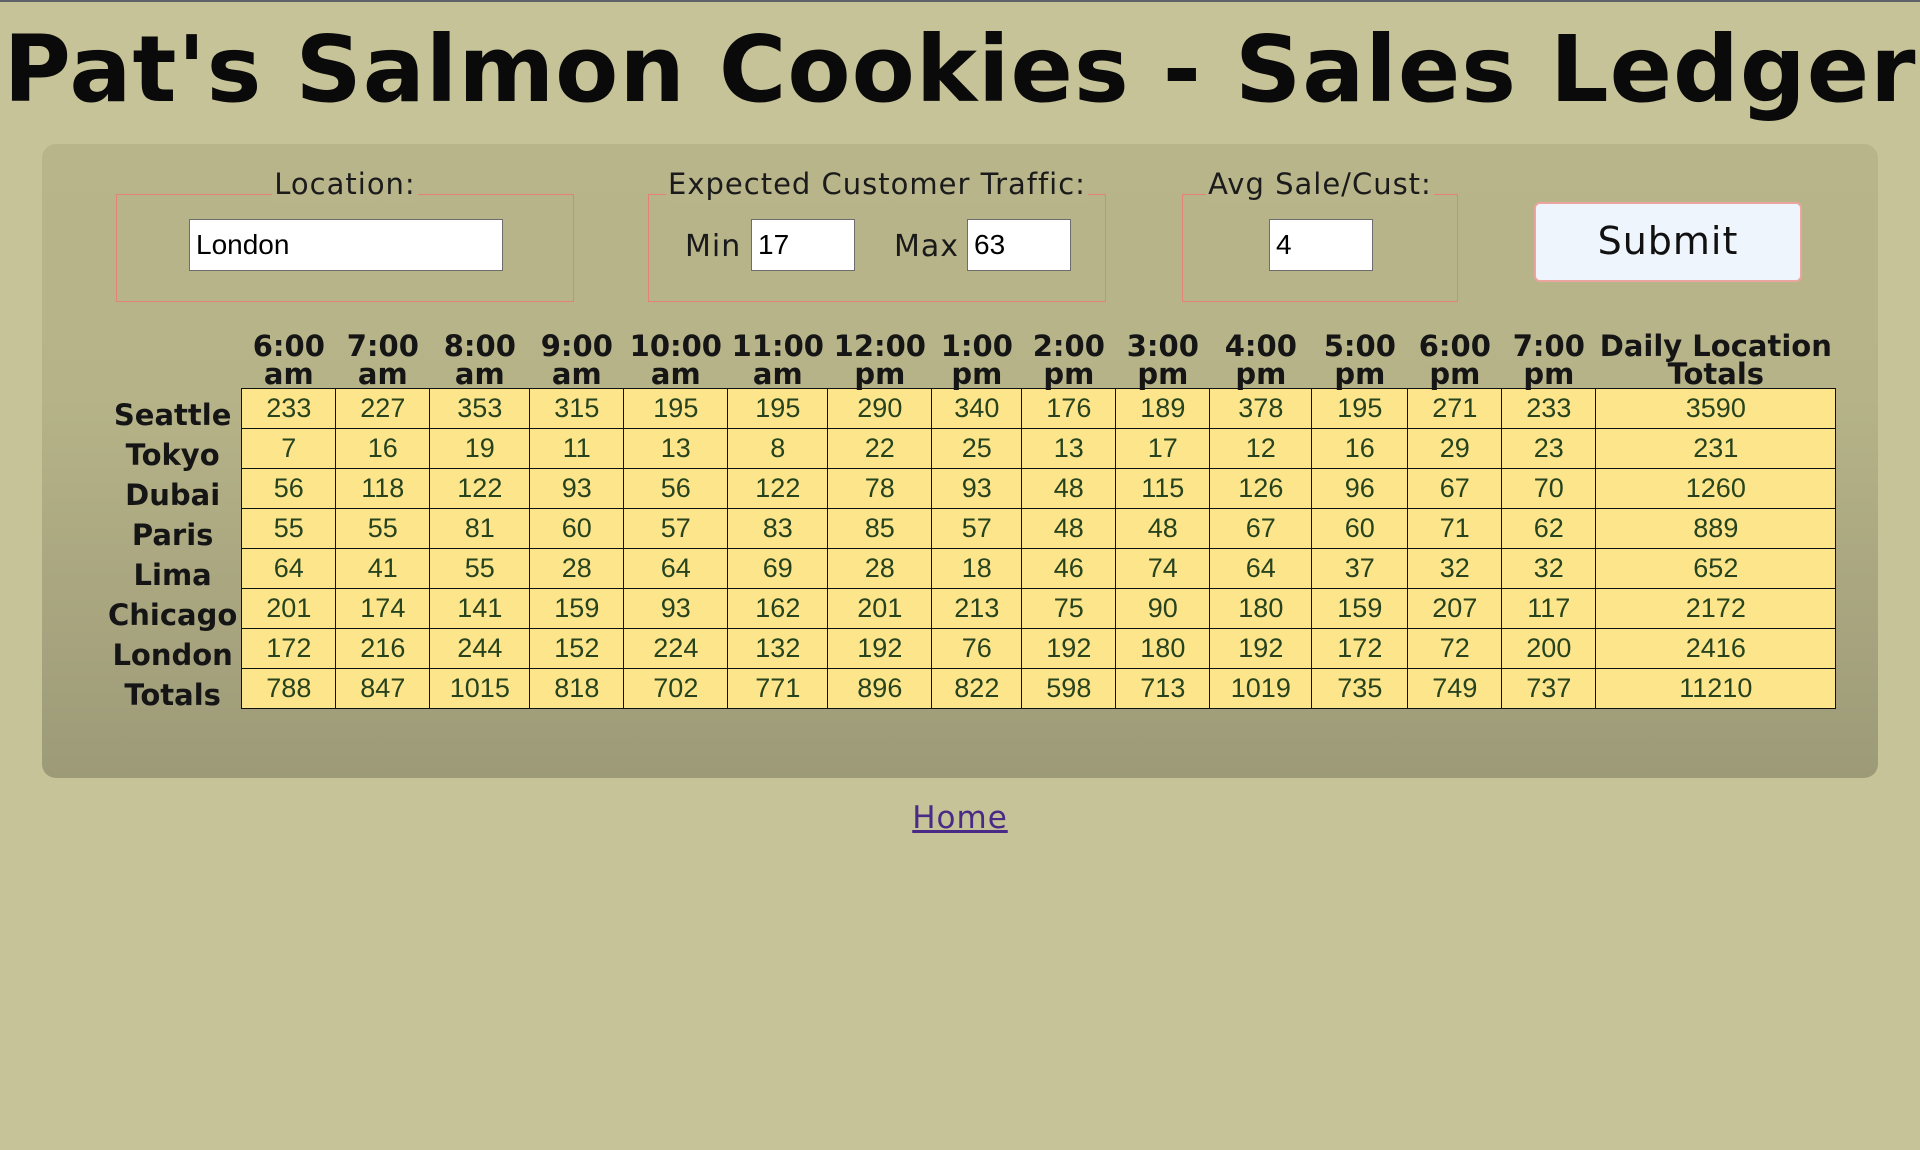 The width and height of the screenshot is (1920, 1150). Describe the element at coordinates (676, 357) in the screenshot. I see `hour-header: 10:00 am` at that location.